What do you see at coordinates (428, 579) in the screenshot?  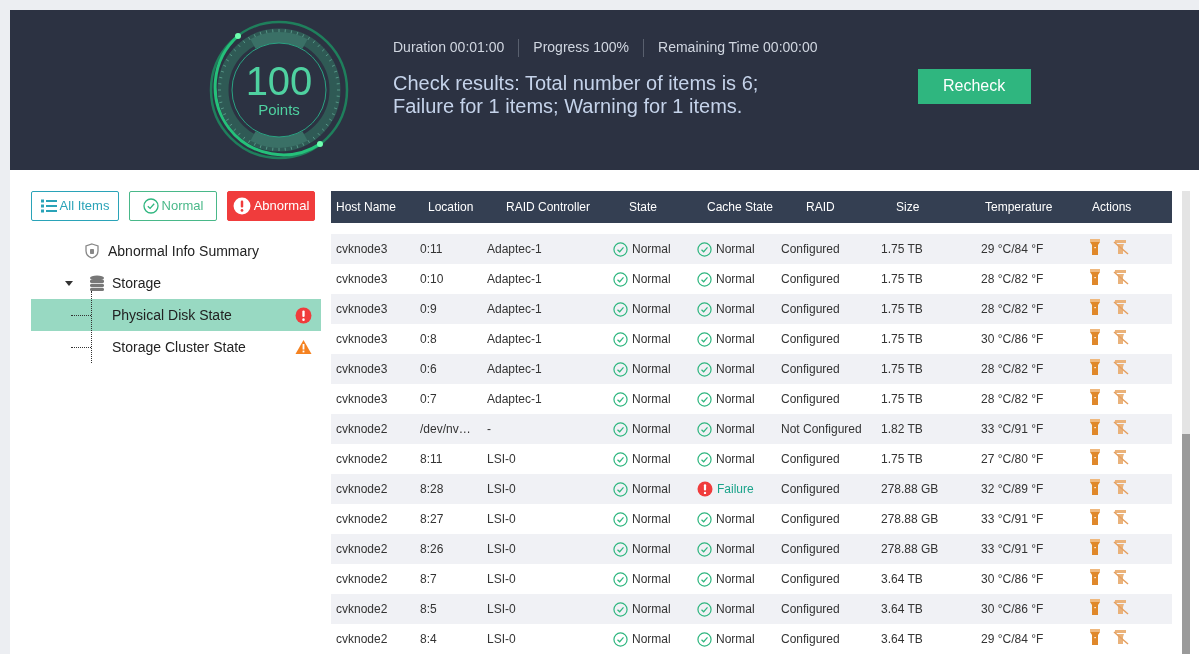 I see `table-cell-text: 8:7` at bounding box center [428, 579].